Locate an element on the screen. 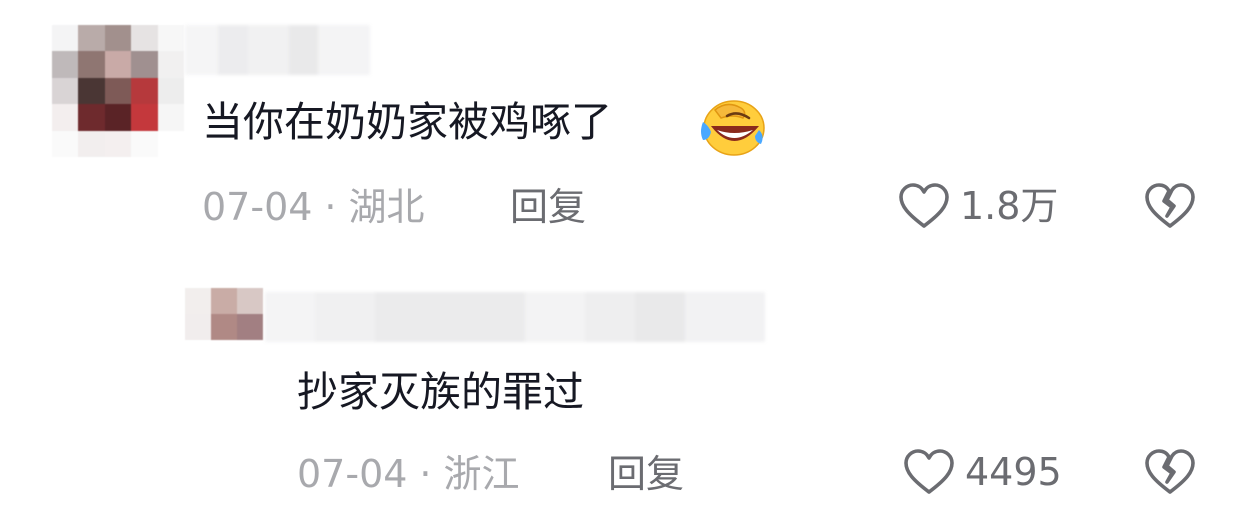  comment-location: 湖北 is located at coordinates (386, 207).